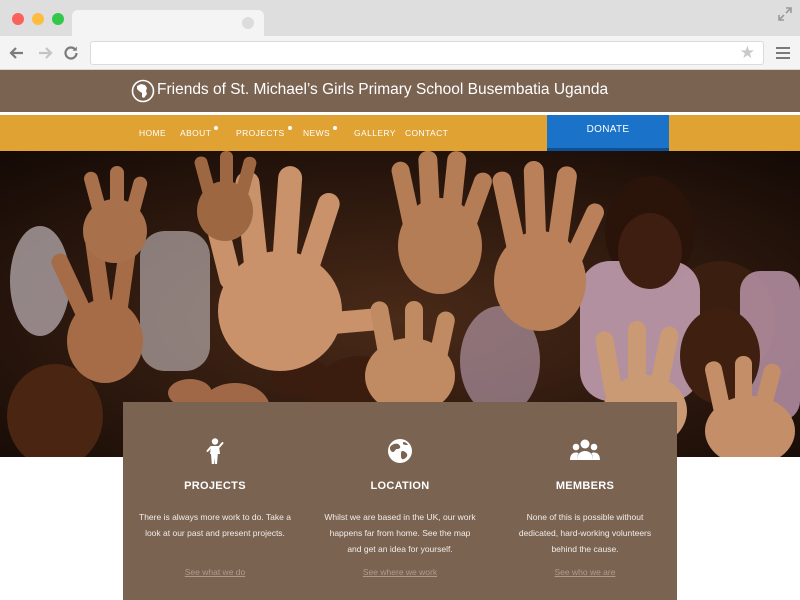 This screenshot has width=800, height=600. I want to click on nav-about: ABOUT, so click(199, 132).